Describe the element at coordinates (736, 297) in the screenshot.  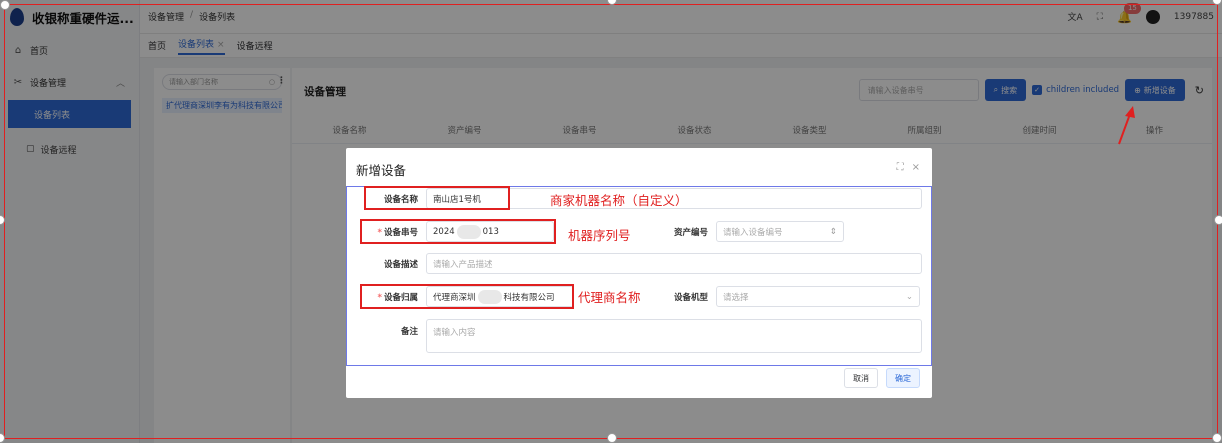
I see `model-placeholder: 请选择` at that location.